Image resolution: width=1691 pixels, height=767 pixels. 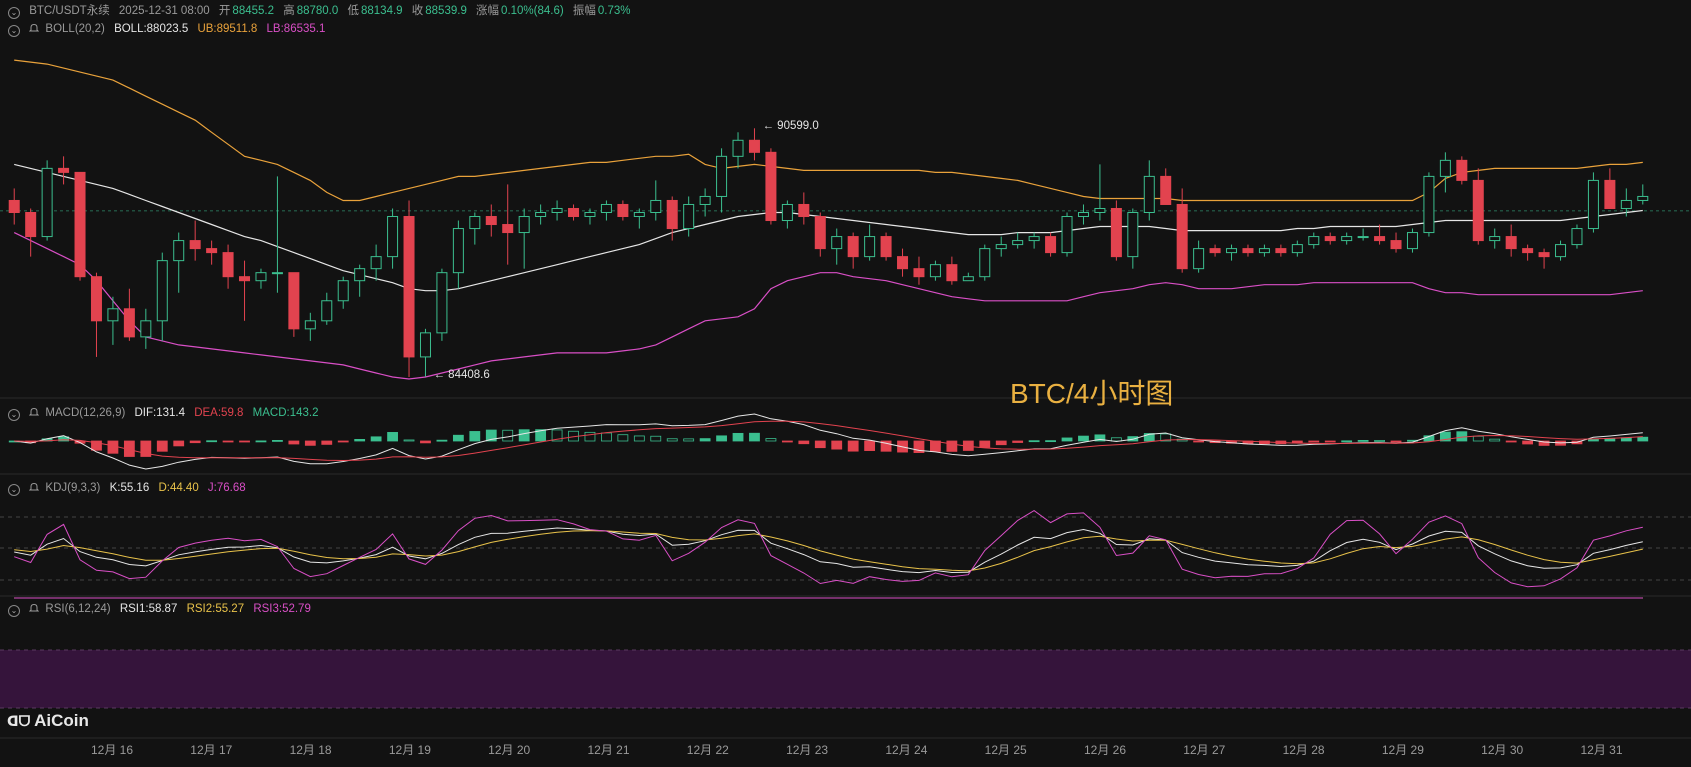 What do you see at coordinates (798, 126) in the screenshot?
I see `high-price-text: 90599.0` at bounding box center [798, 126].